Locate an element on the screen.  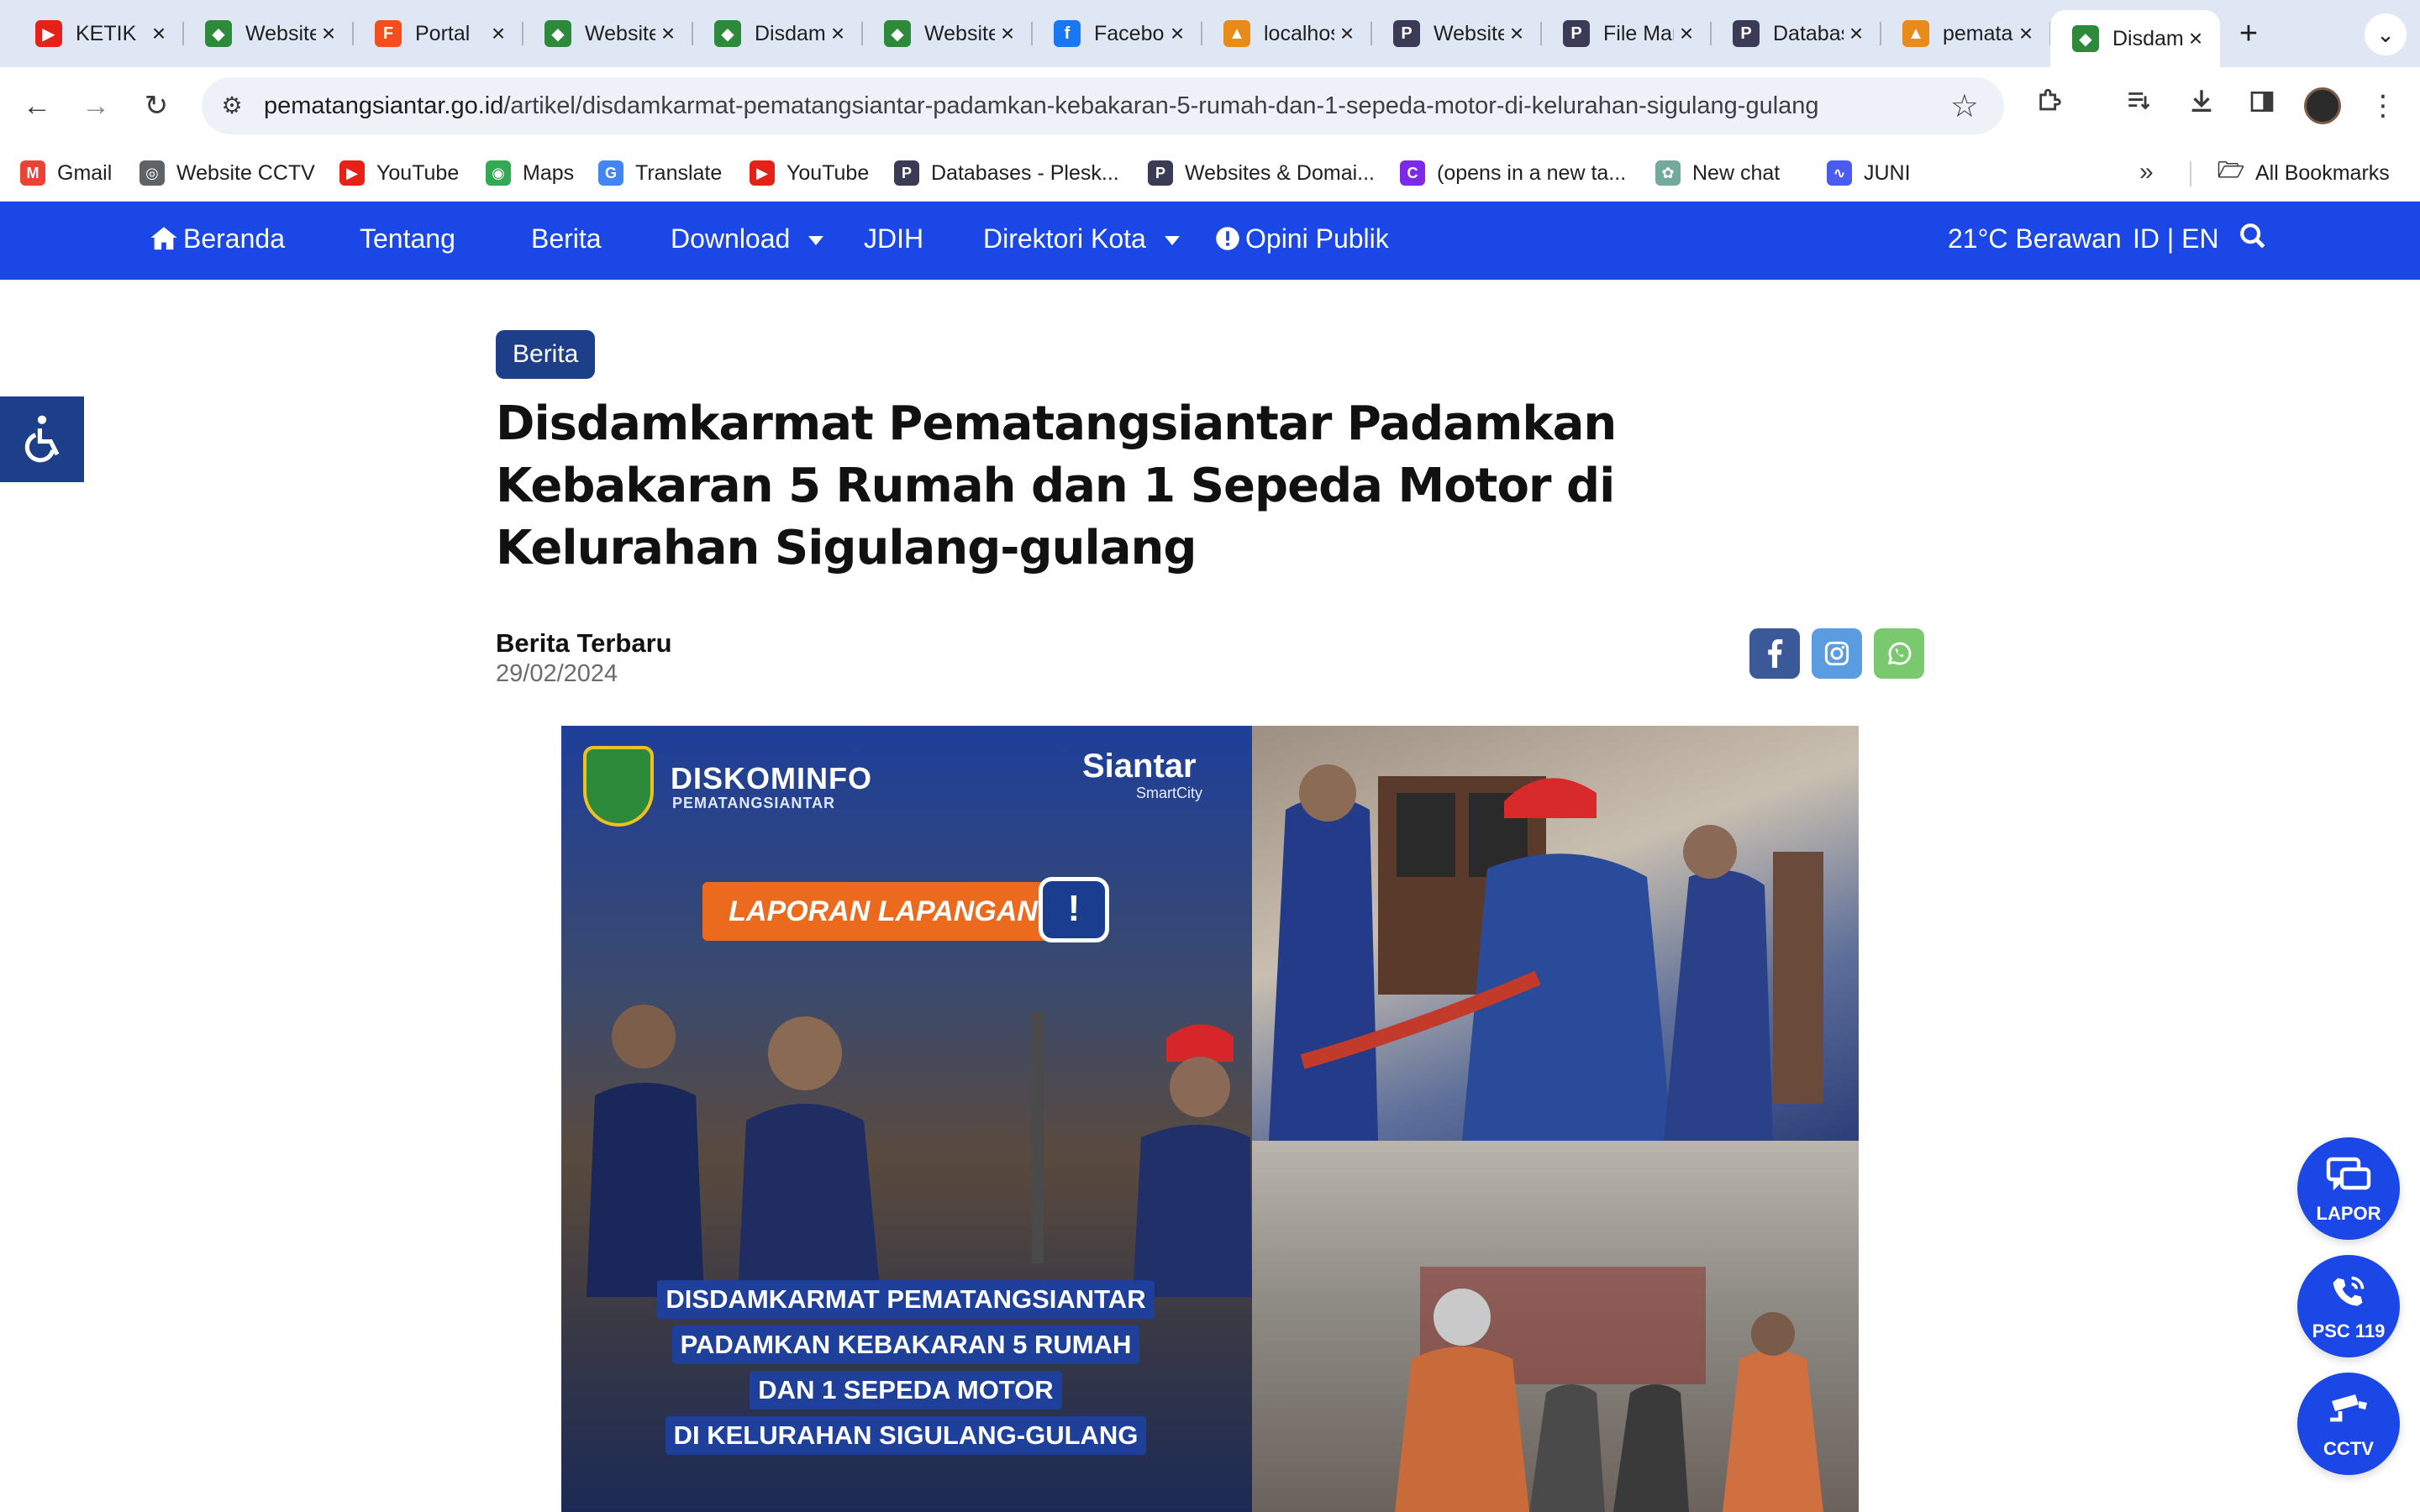
hero-photo-top is located at coordinates (1556, 933).